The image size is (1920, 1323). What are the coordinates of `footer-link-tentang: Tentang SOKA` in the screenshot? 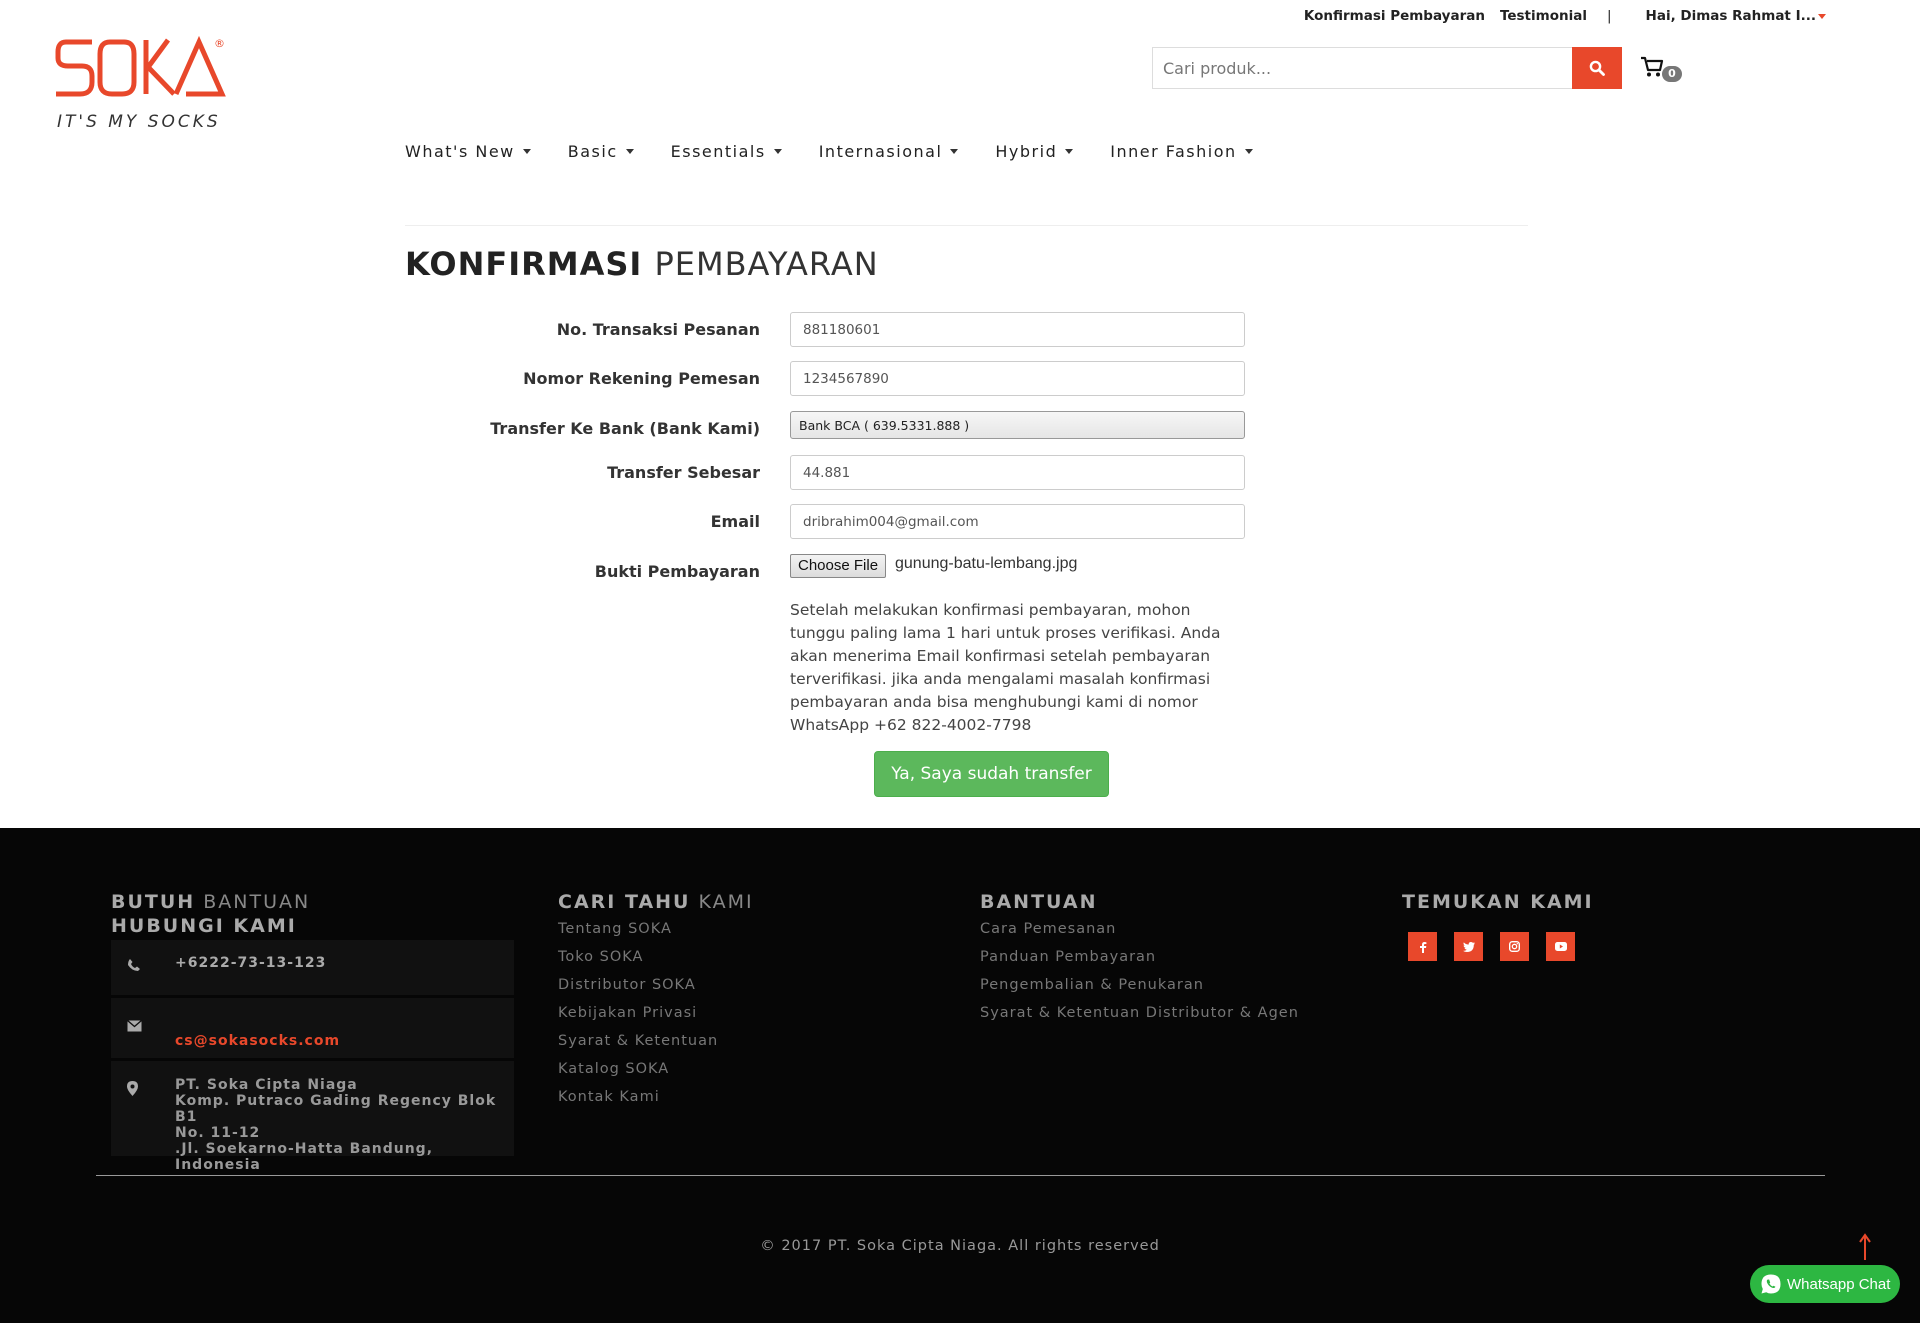 It's located at (638, 929).